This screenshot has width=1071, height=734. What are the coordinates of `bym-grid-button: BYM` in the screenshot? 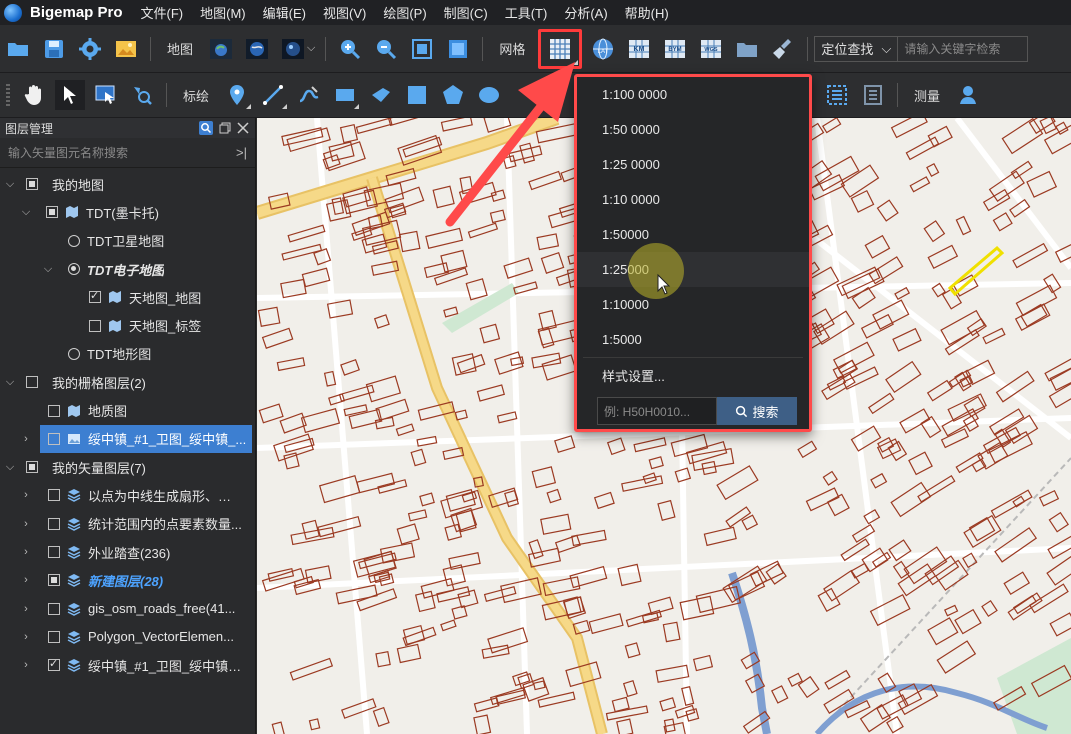 It's located at (675, 49).